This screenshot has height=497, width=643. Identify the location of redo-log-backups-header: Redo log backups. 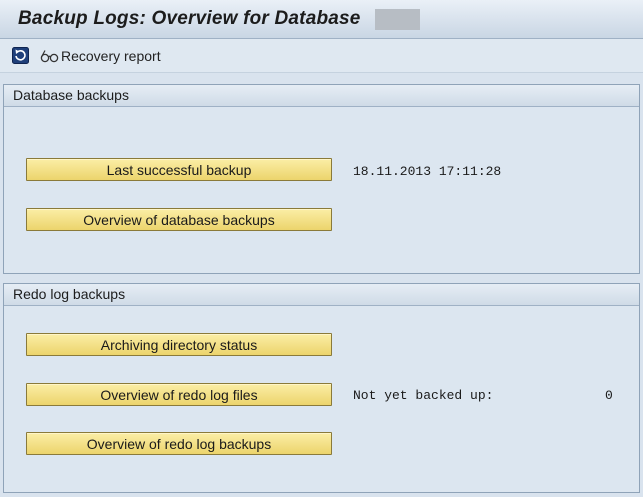
(321, 295).